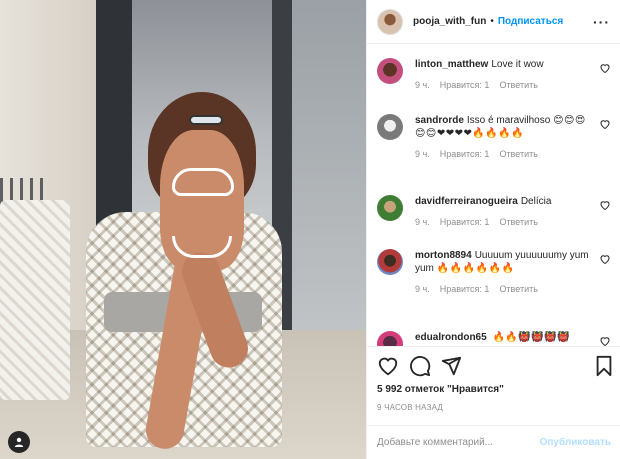 The width and height of the screenshot is (620, 459). What do you see at coordinates (475, 268) in the screenshot?
I see `comment-emoji: 🔥🔥🔥🔥🔥🔥` at bounding box center [475, 268].